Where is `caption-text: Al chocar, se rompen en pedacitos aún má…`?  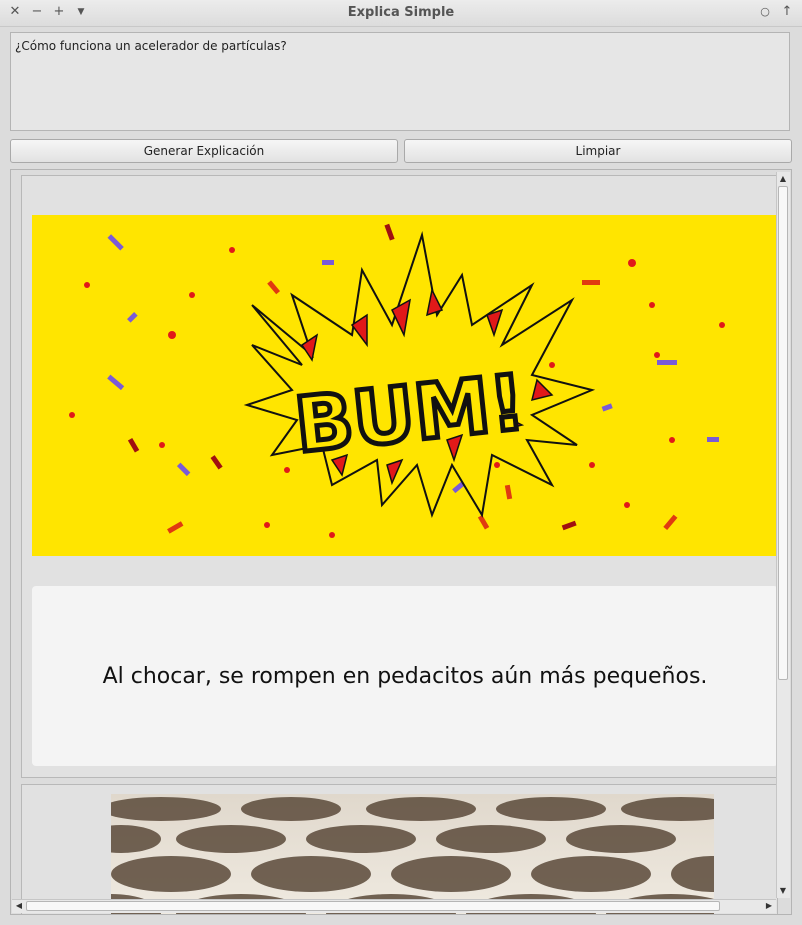
caption-text: Al chocar, se rompen en pedacitos aún má… is located at coordinates (405, 676).